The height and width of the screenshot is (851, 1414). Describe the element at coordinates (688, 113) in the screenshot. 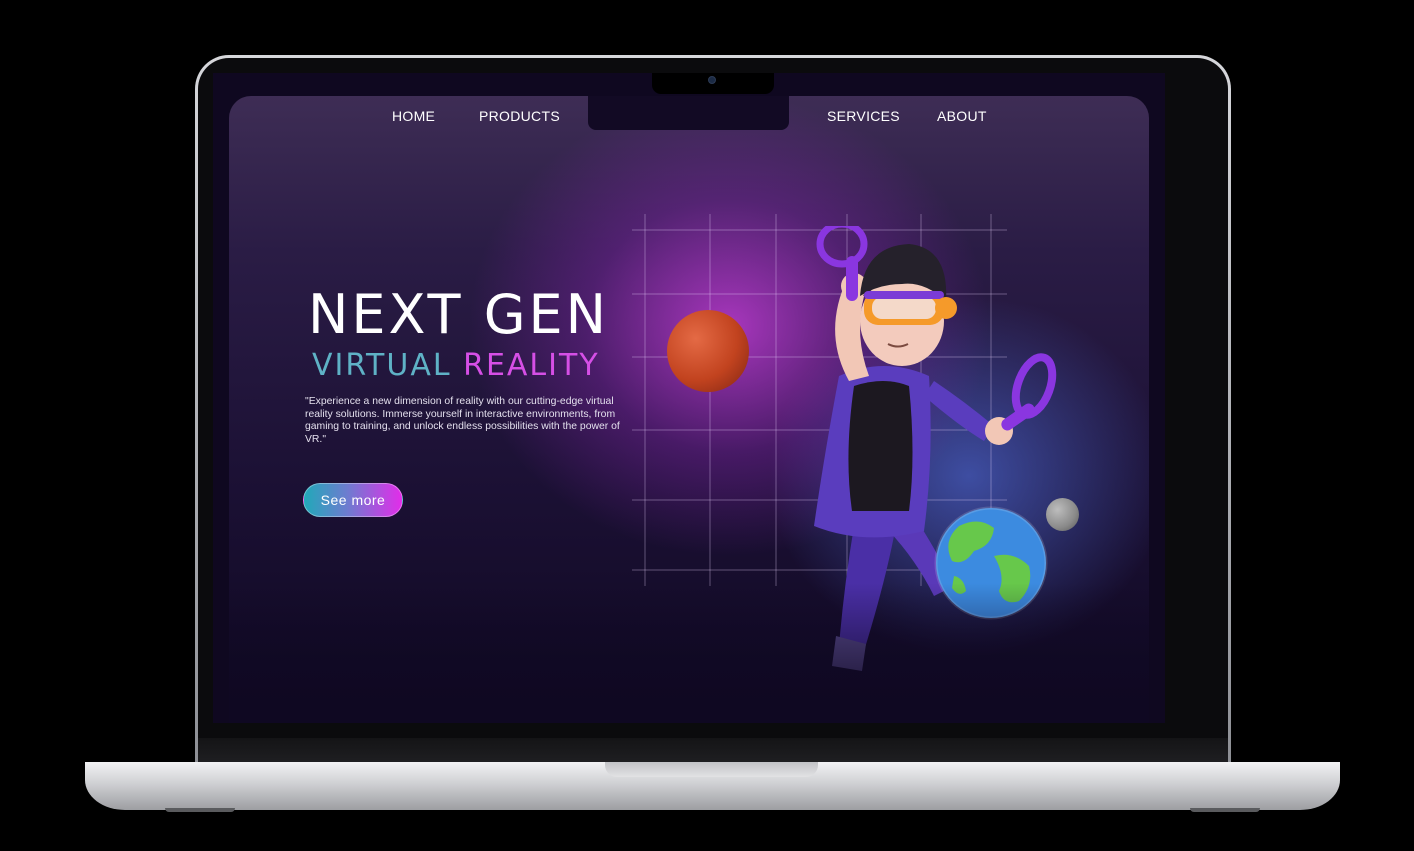

I see `navbar-notch` at that location.